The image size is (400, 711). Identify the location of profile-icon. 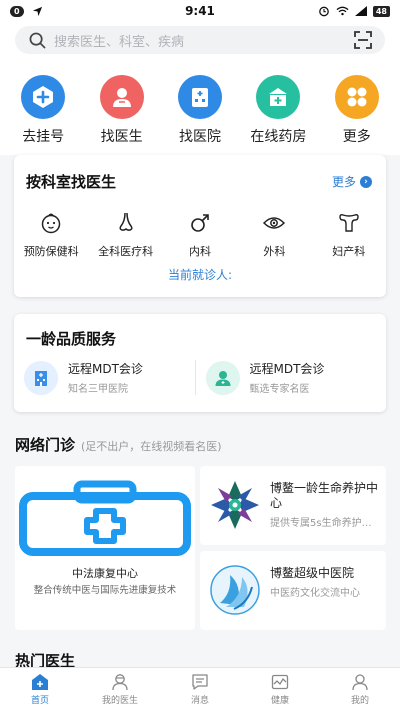
(360, 682).